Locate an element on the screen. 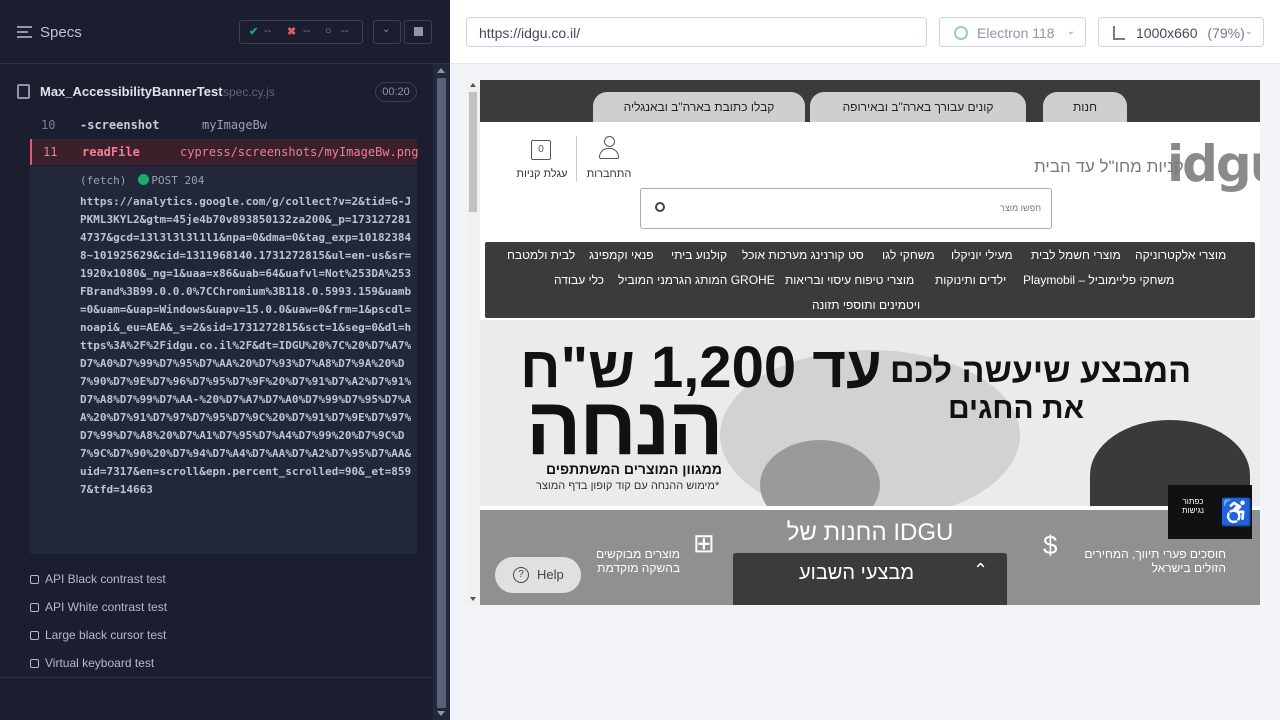  stop-button is located at coordinates (418, 32).